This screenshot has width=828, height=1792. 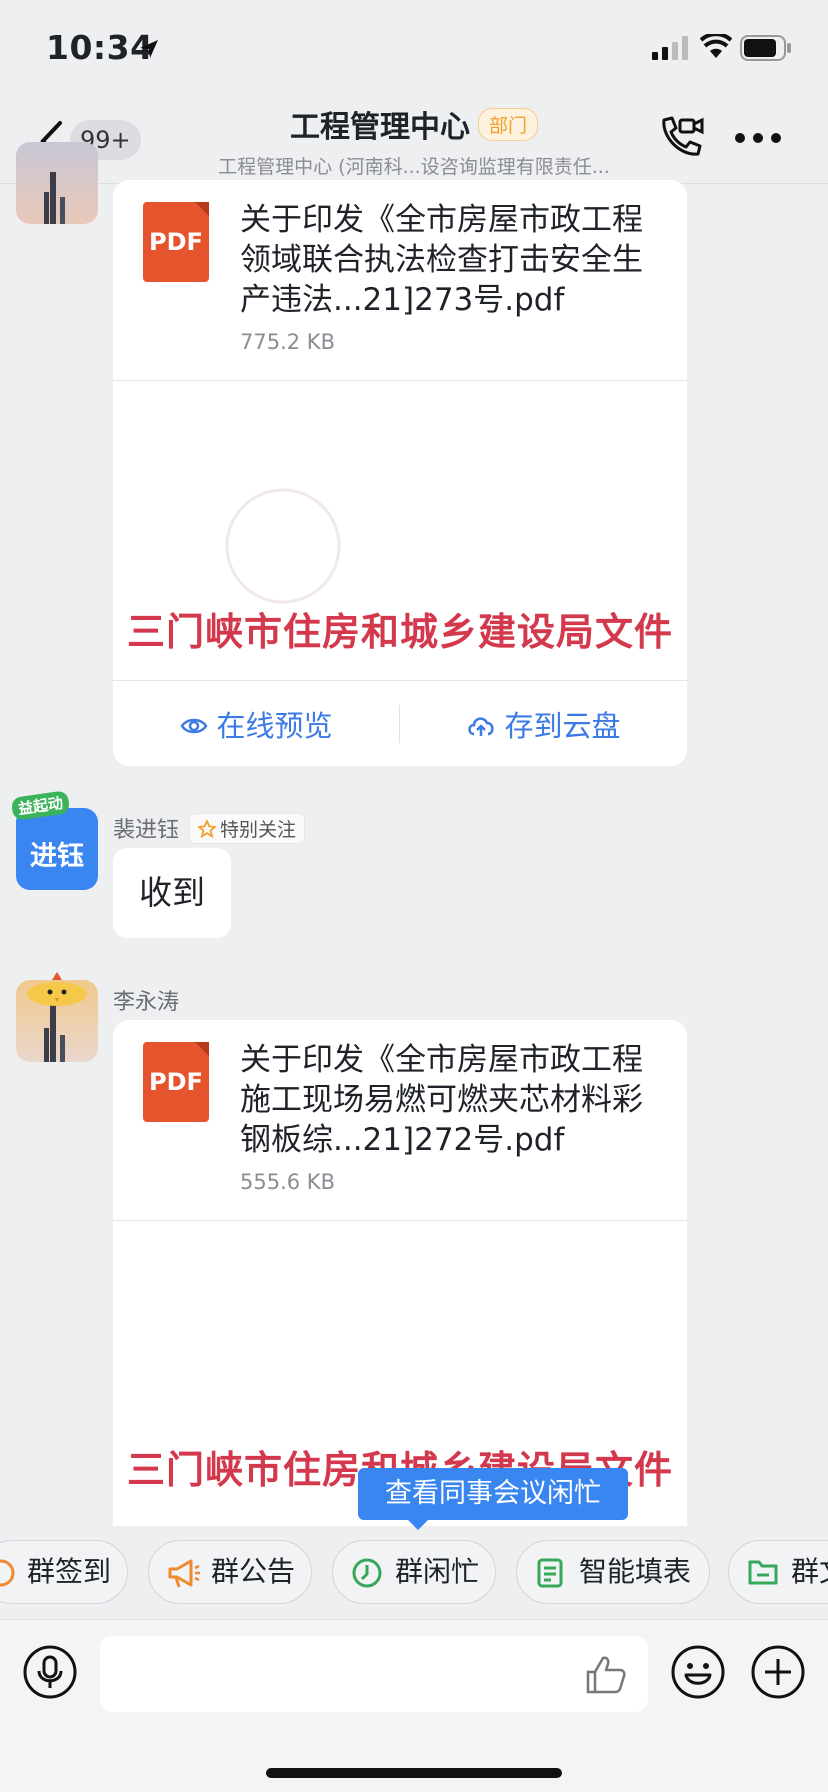 What do you see at coordinates (287, 342) in the screenshot?
I see `file-size: 775.2 KB` at bounding box center [287, 342].